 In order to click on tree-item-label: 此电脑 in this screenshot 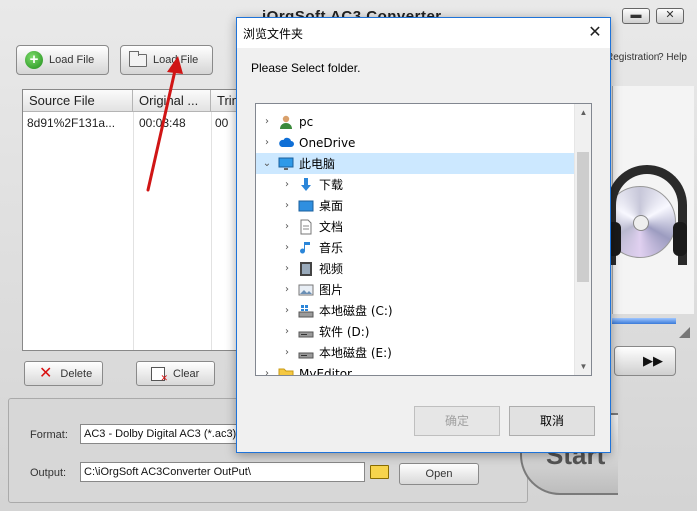, I will do `click(317, 164)`.